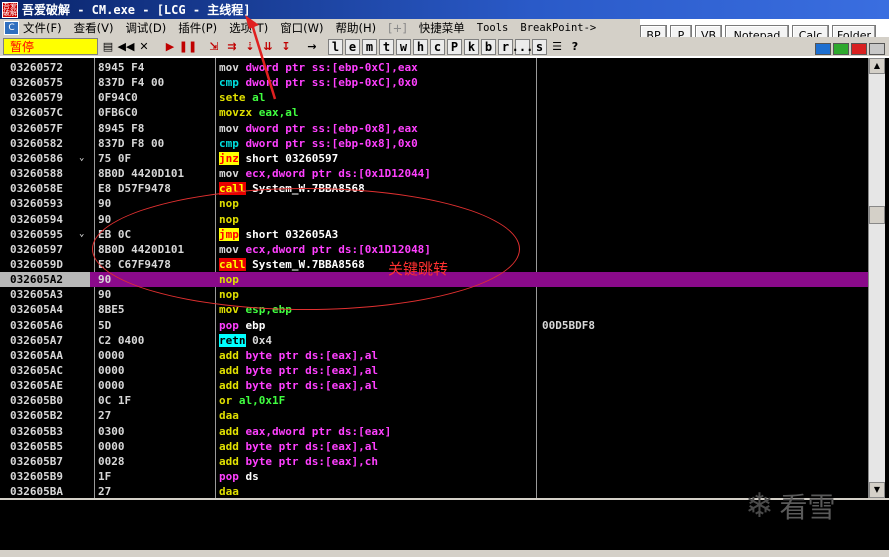 This screenshot has height=557, width=889. What do you see at coordinates (311, 461) in the screenshot?
I see `operands: byte ptr ds:[eax],ch` at bounding box center [311, 461].